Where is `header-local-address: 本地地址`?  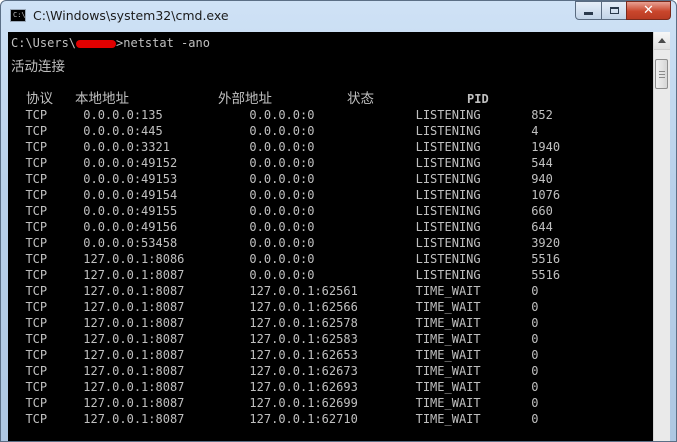
header-local-address: 本地地址 is located at coordinates (102, 99).